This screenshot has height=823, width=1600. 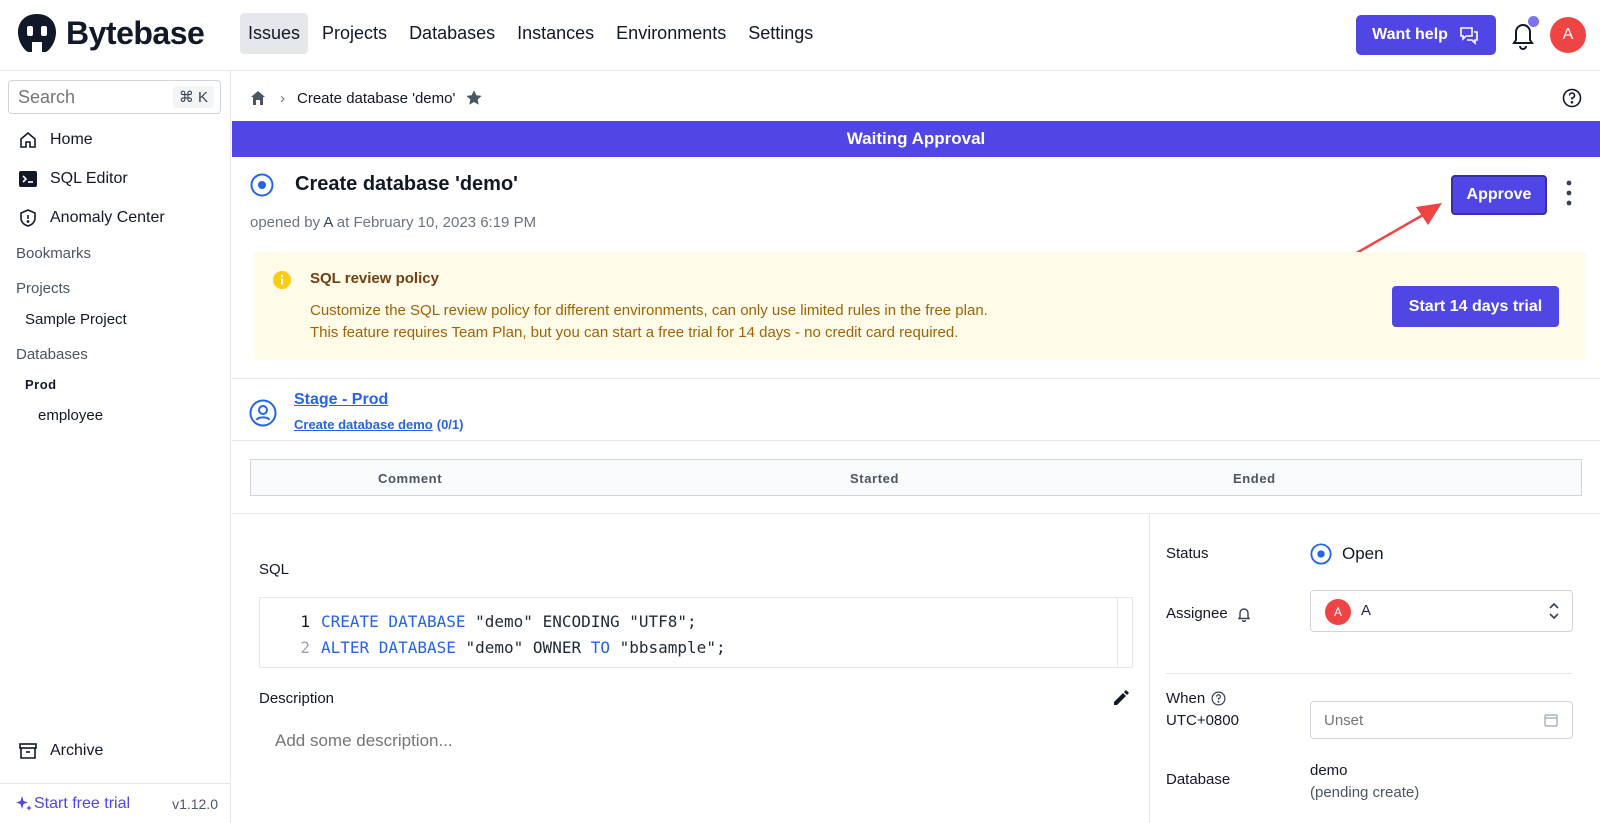 I want to click on timezone-label: UTC+0800, so click(x=1202, y=720).